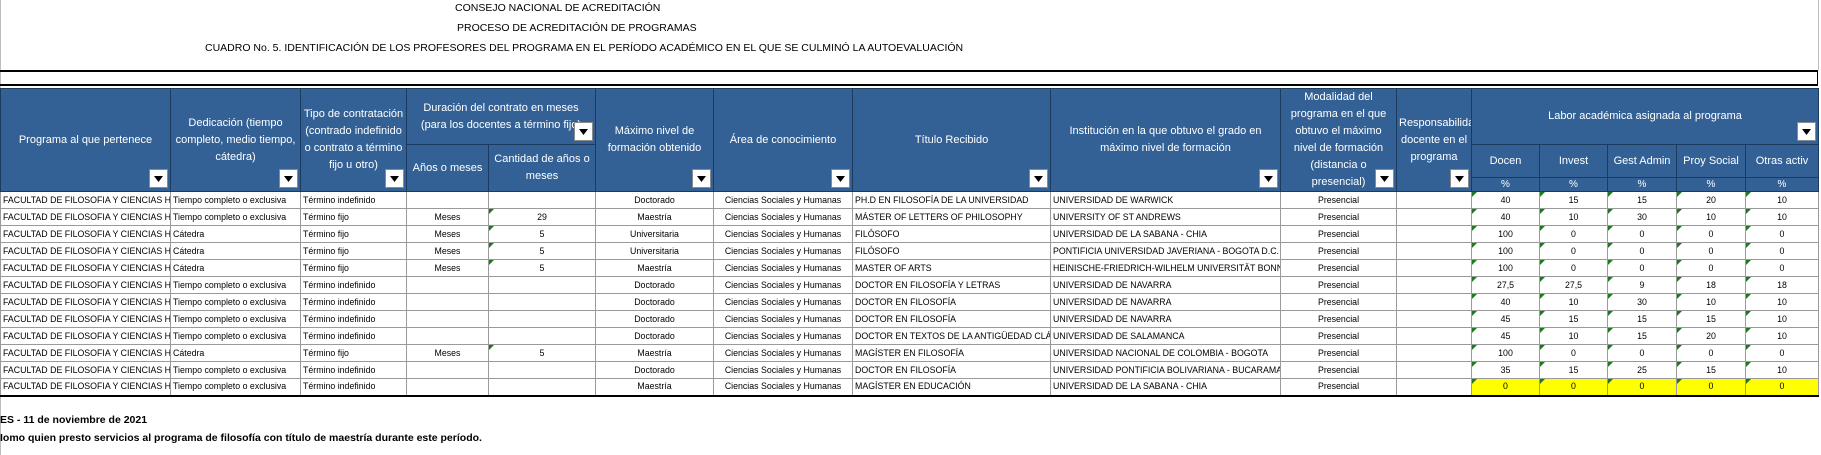 The image size is (1821, 455). What do you see at coordinates (1642, 285) in the screenshot?
I see `cell-gest-admin: 9` at bounding box center [1642, 285].